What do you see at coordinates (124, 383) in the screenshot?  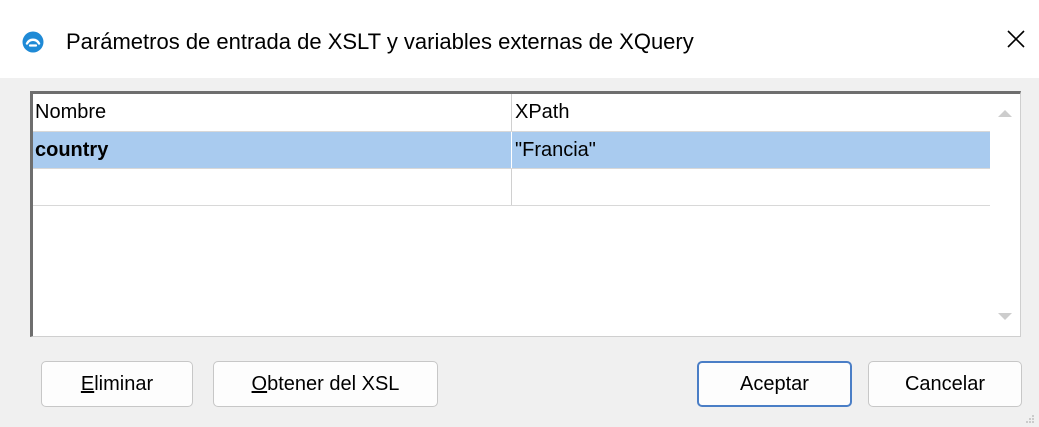 I see `eliminar-label: liminar` at bounding box center [124, 383].